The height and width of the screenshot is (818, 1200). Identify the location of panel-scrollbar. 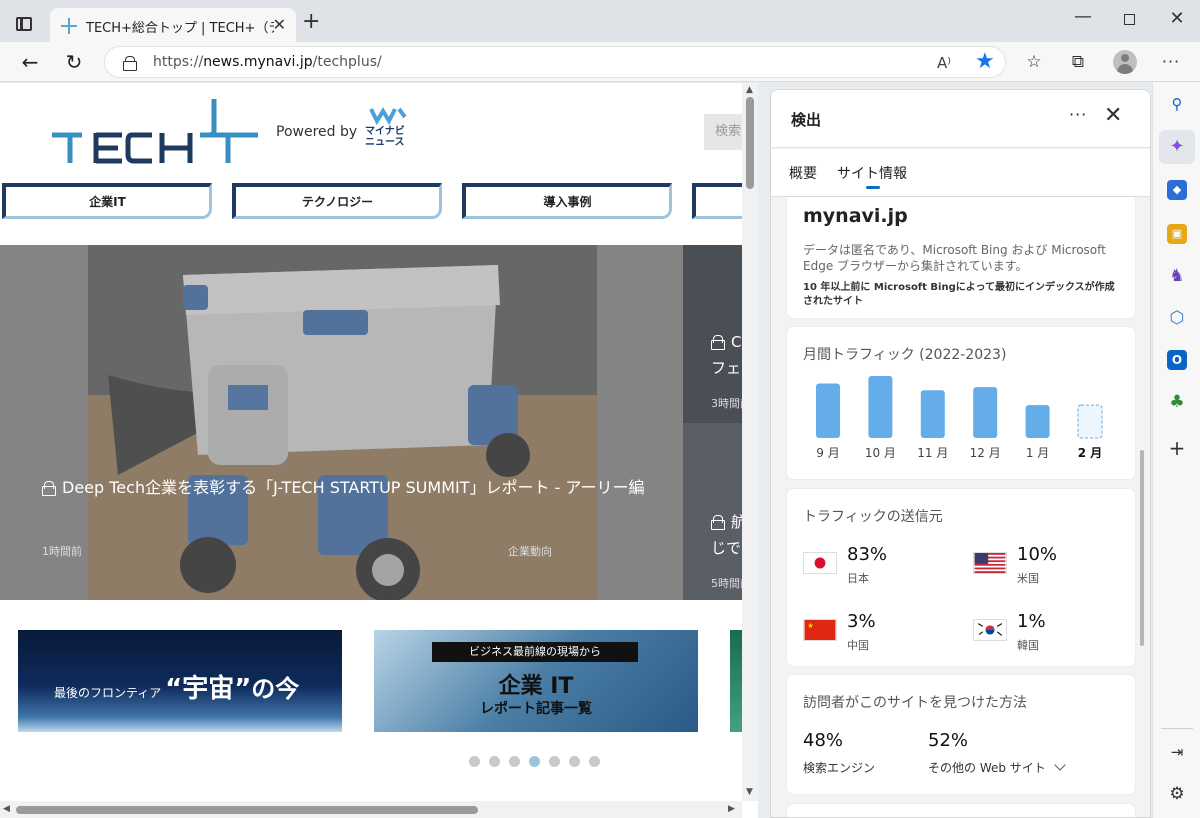
(1142, 548).